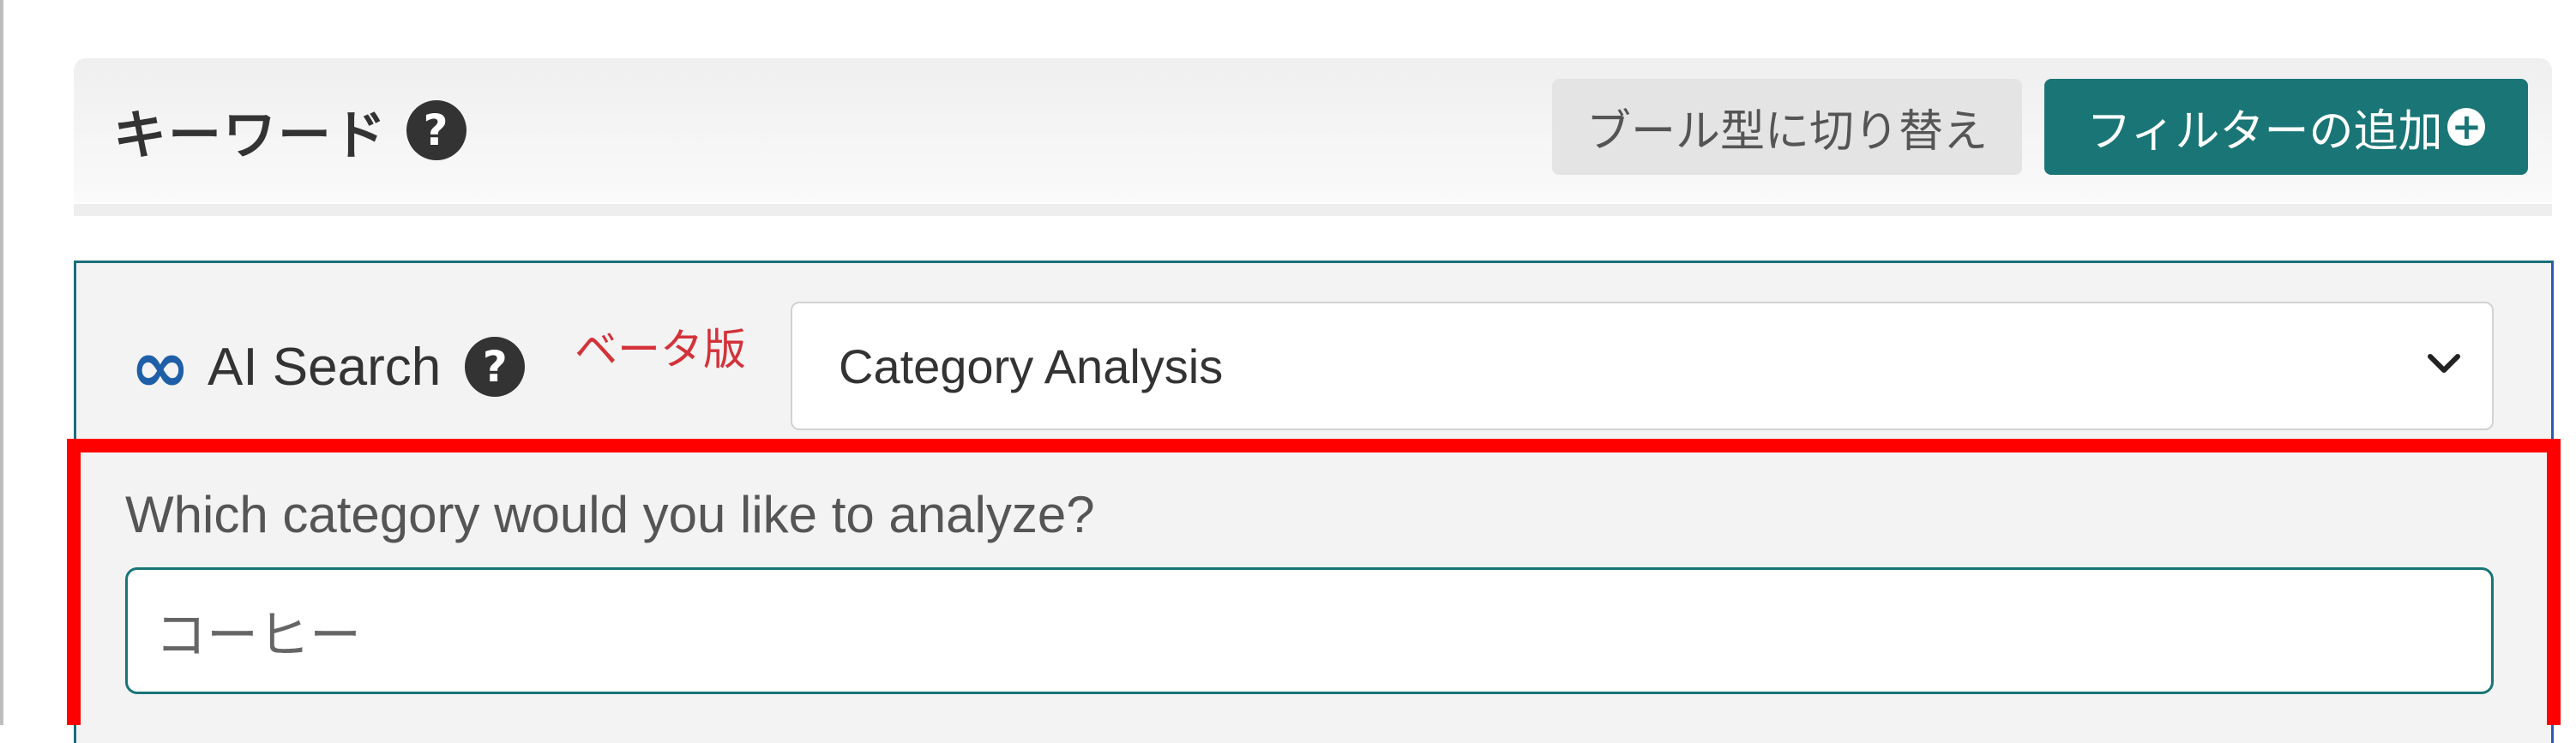 The height and width of the screenshot is (743, 2576). Describe the element at coordinates (1642, 366) in the screenshot. I see `analysis-mode-select: Category Analysis` at that location.